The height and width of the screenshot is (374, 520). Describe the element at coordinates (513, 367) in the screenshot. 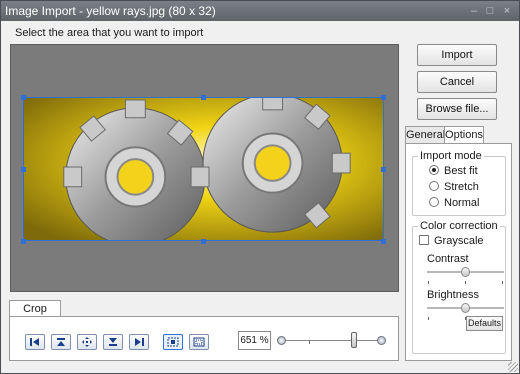

I see `resize-grip` at that location.